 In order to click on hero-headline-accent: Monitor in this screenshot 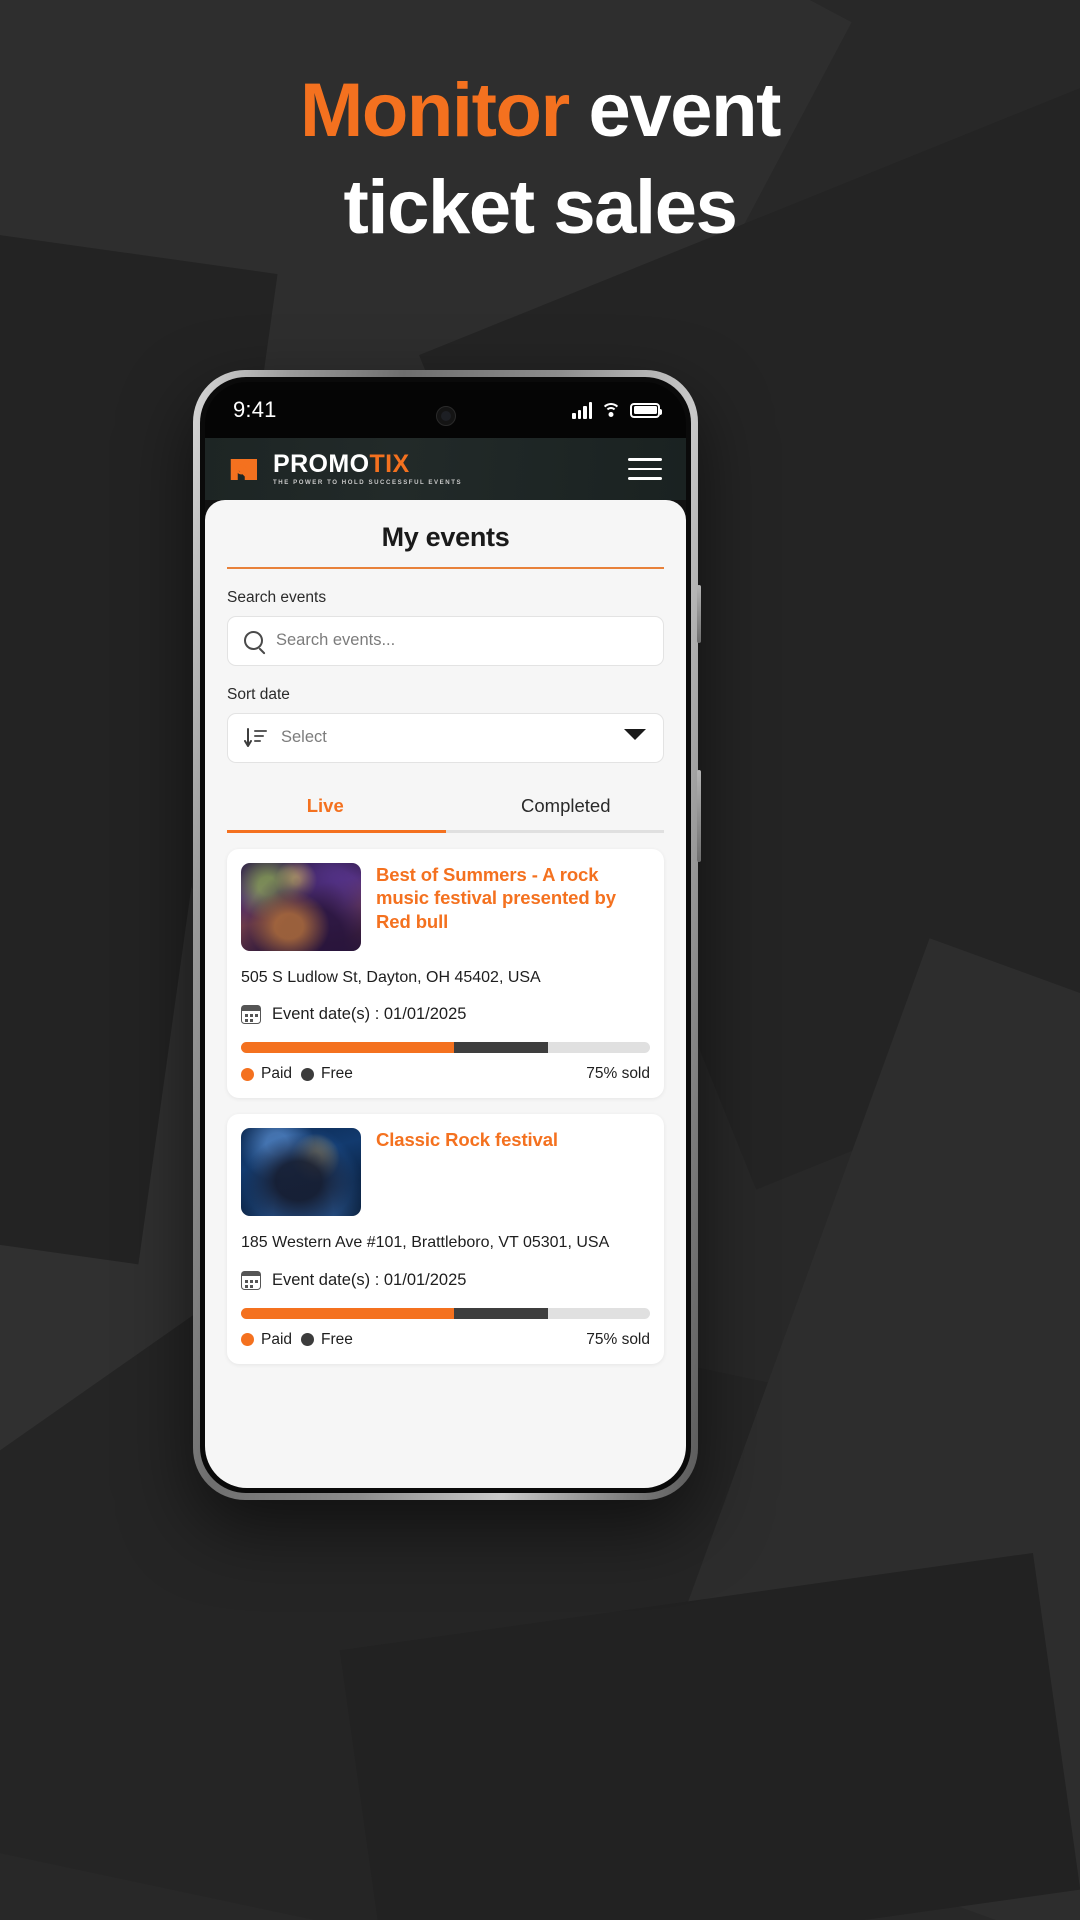, I will do `click(434, 110)`.